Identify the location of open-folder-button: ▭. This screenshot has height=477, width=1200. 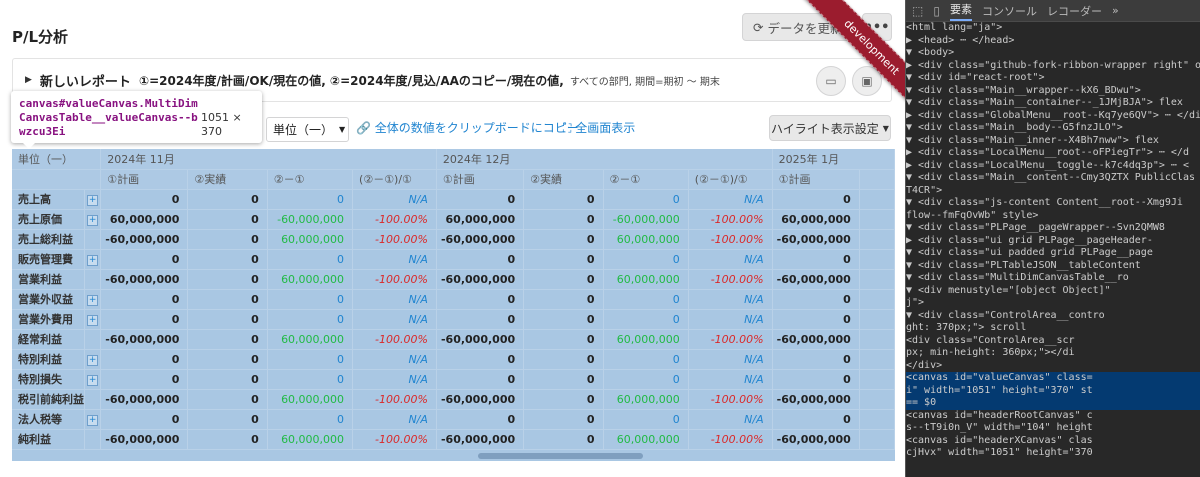
(831, 81).